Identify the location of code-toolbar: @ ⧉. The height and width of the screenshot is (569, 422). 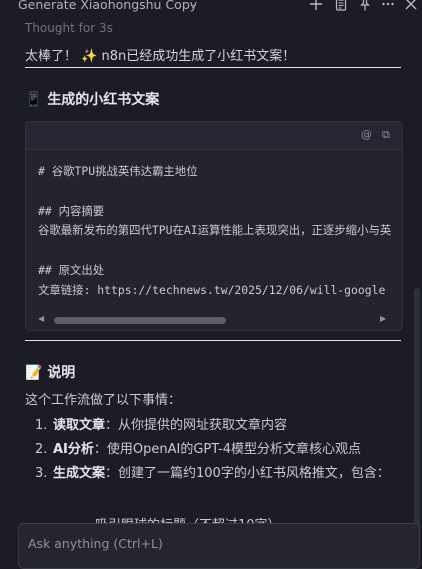
(214, 136).